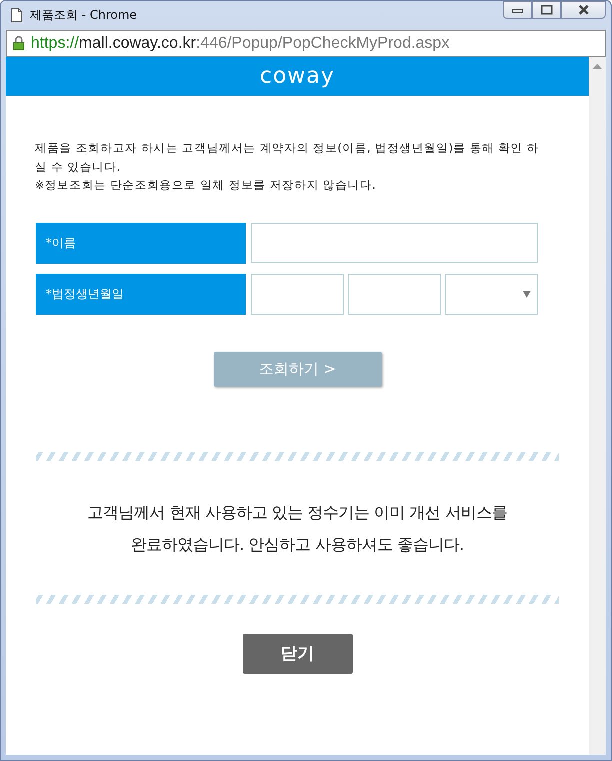  I want to click on address-bar: https://mall.coway.co.kr:446/Popup/PopCheckMyProd.aspx, so click(306, 43).